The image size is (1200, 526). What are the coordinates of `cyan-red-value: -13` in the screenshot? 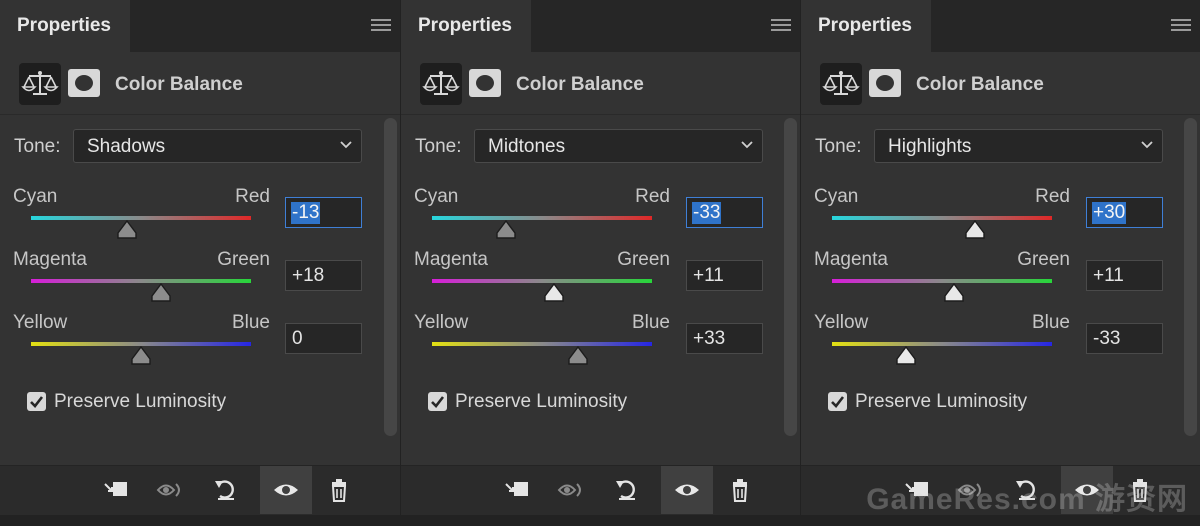 It's located at (306, 213).